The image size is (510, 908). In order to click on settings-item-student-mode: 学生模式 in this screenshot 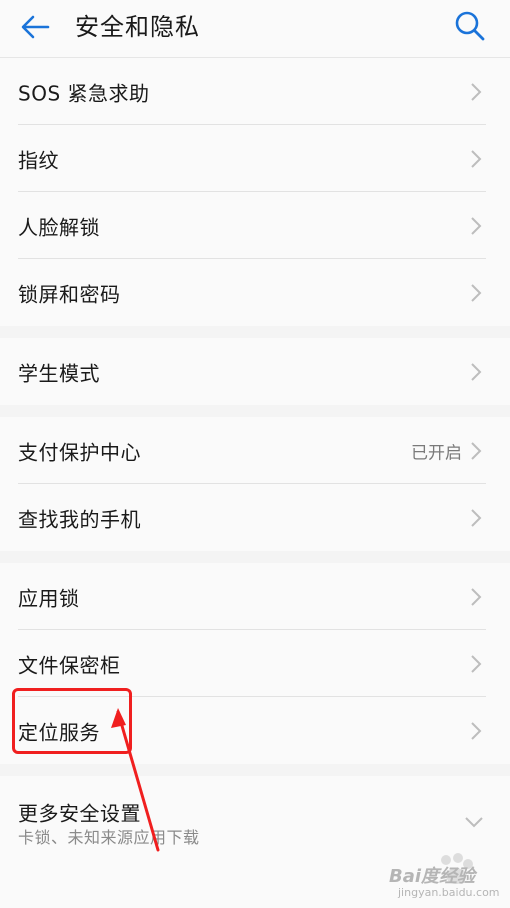, I will do `click(255, 371)`.